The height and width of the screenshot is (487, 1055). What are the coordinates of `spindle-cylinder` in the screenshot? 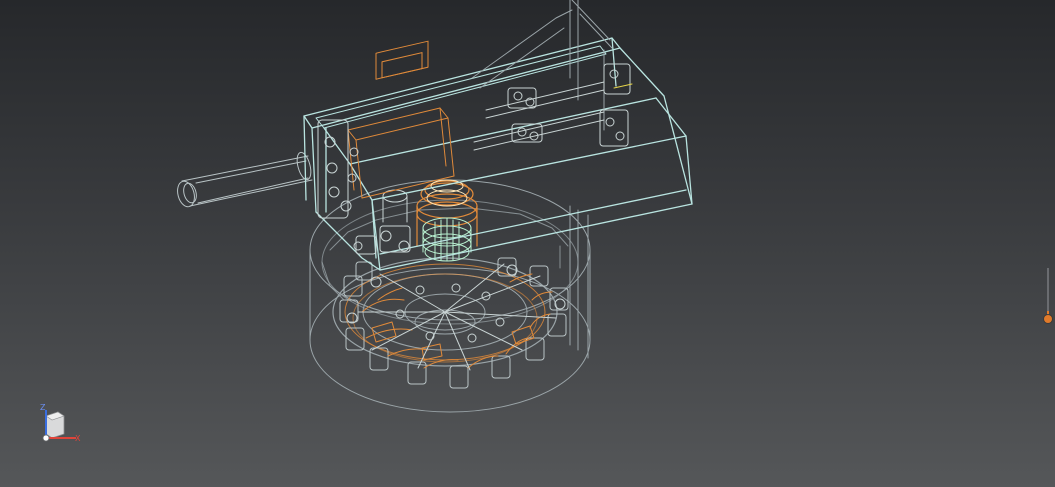 It's located at (430, 220).